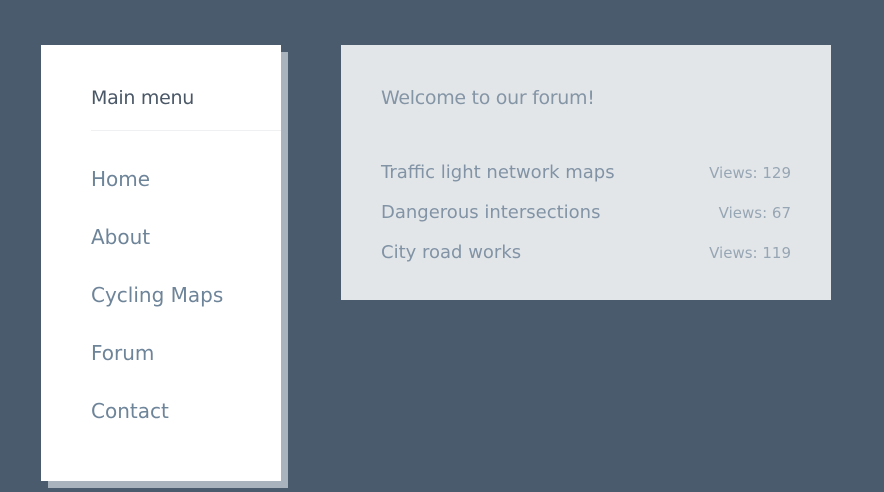 The image size is (884, 492). What do you see at coordinates (750, 253) in the screenshot?
I see `forum-topic-views: Views: 119` at bounding box center [750, 253].